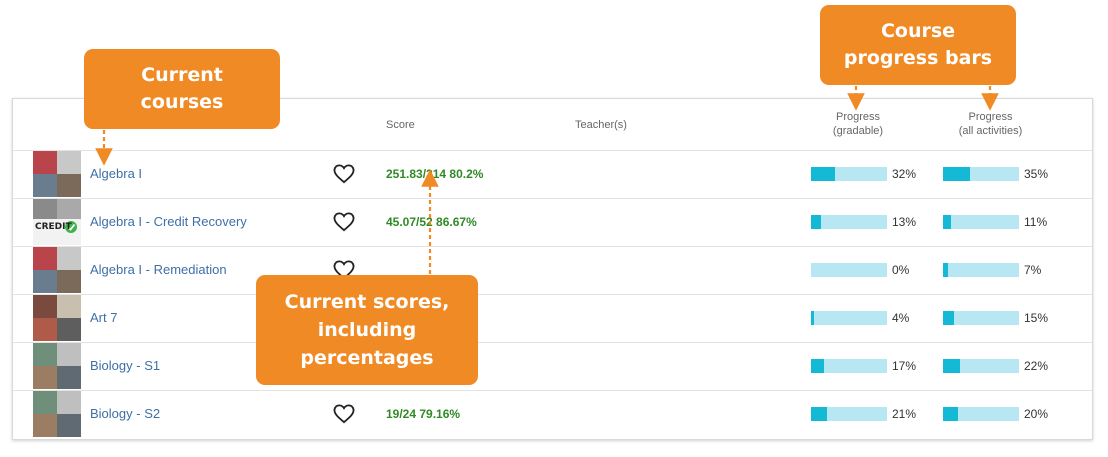 Image resolution: width=1108 pixels, height=457 pixels. Describe the element at coordinates (182, 102) in the screenshot. I see `callout-current-courses-line2: courses` at that location.